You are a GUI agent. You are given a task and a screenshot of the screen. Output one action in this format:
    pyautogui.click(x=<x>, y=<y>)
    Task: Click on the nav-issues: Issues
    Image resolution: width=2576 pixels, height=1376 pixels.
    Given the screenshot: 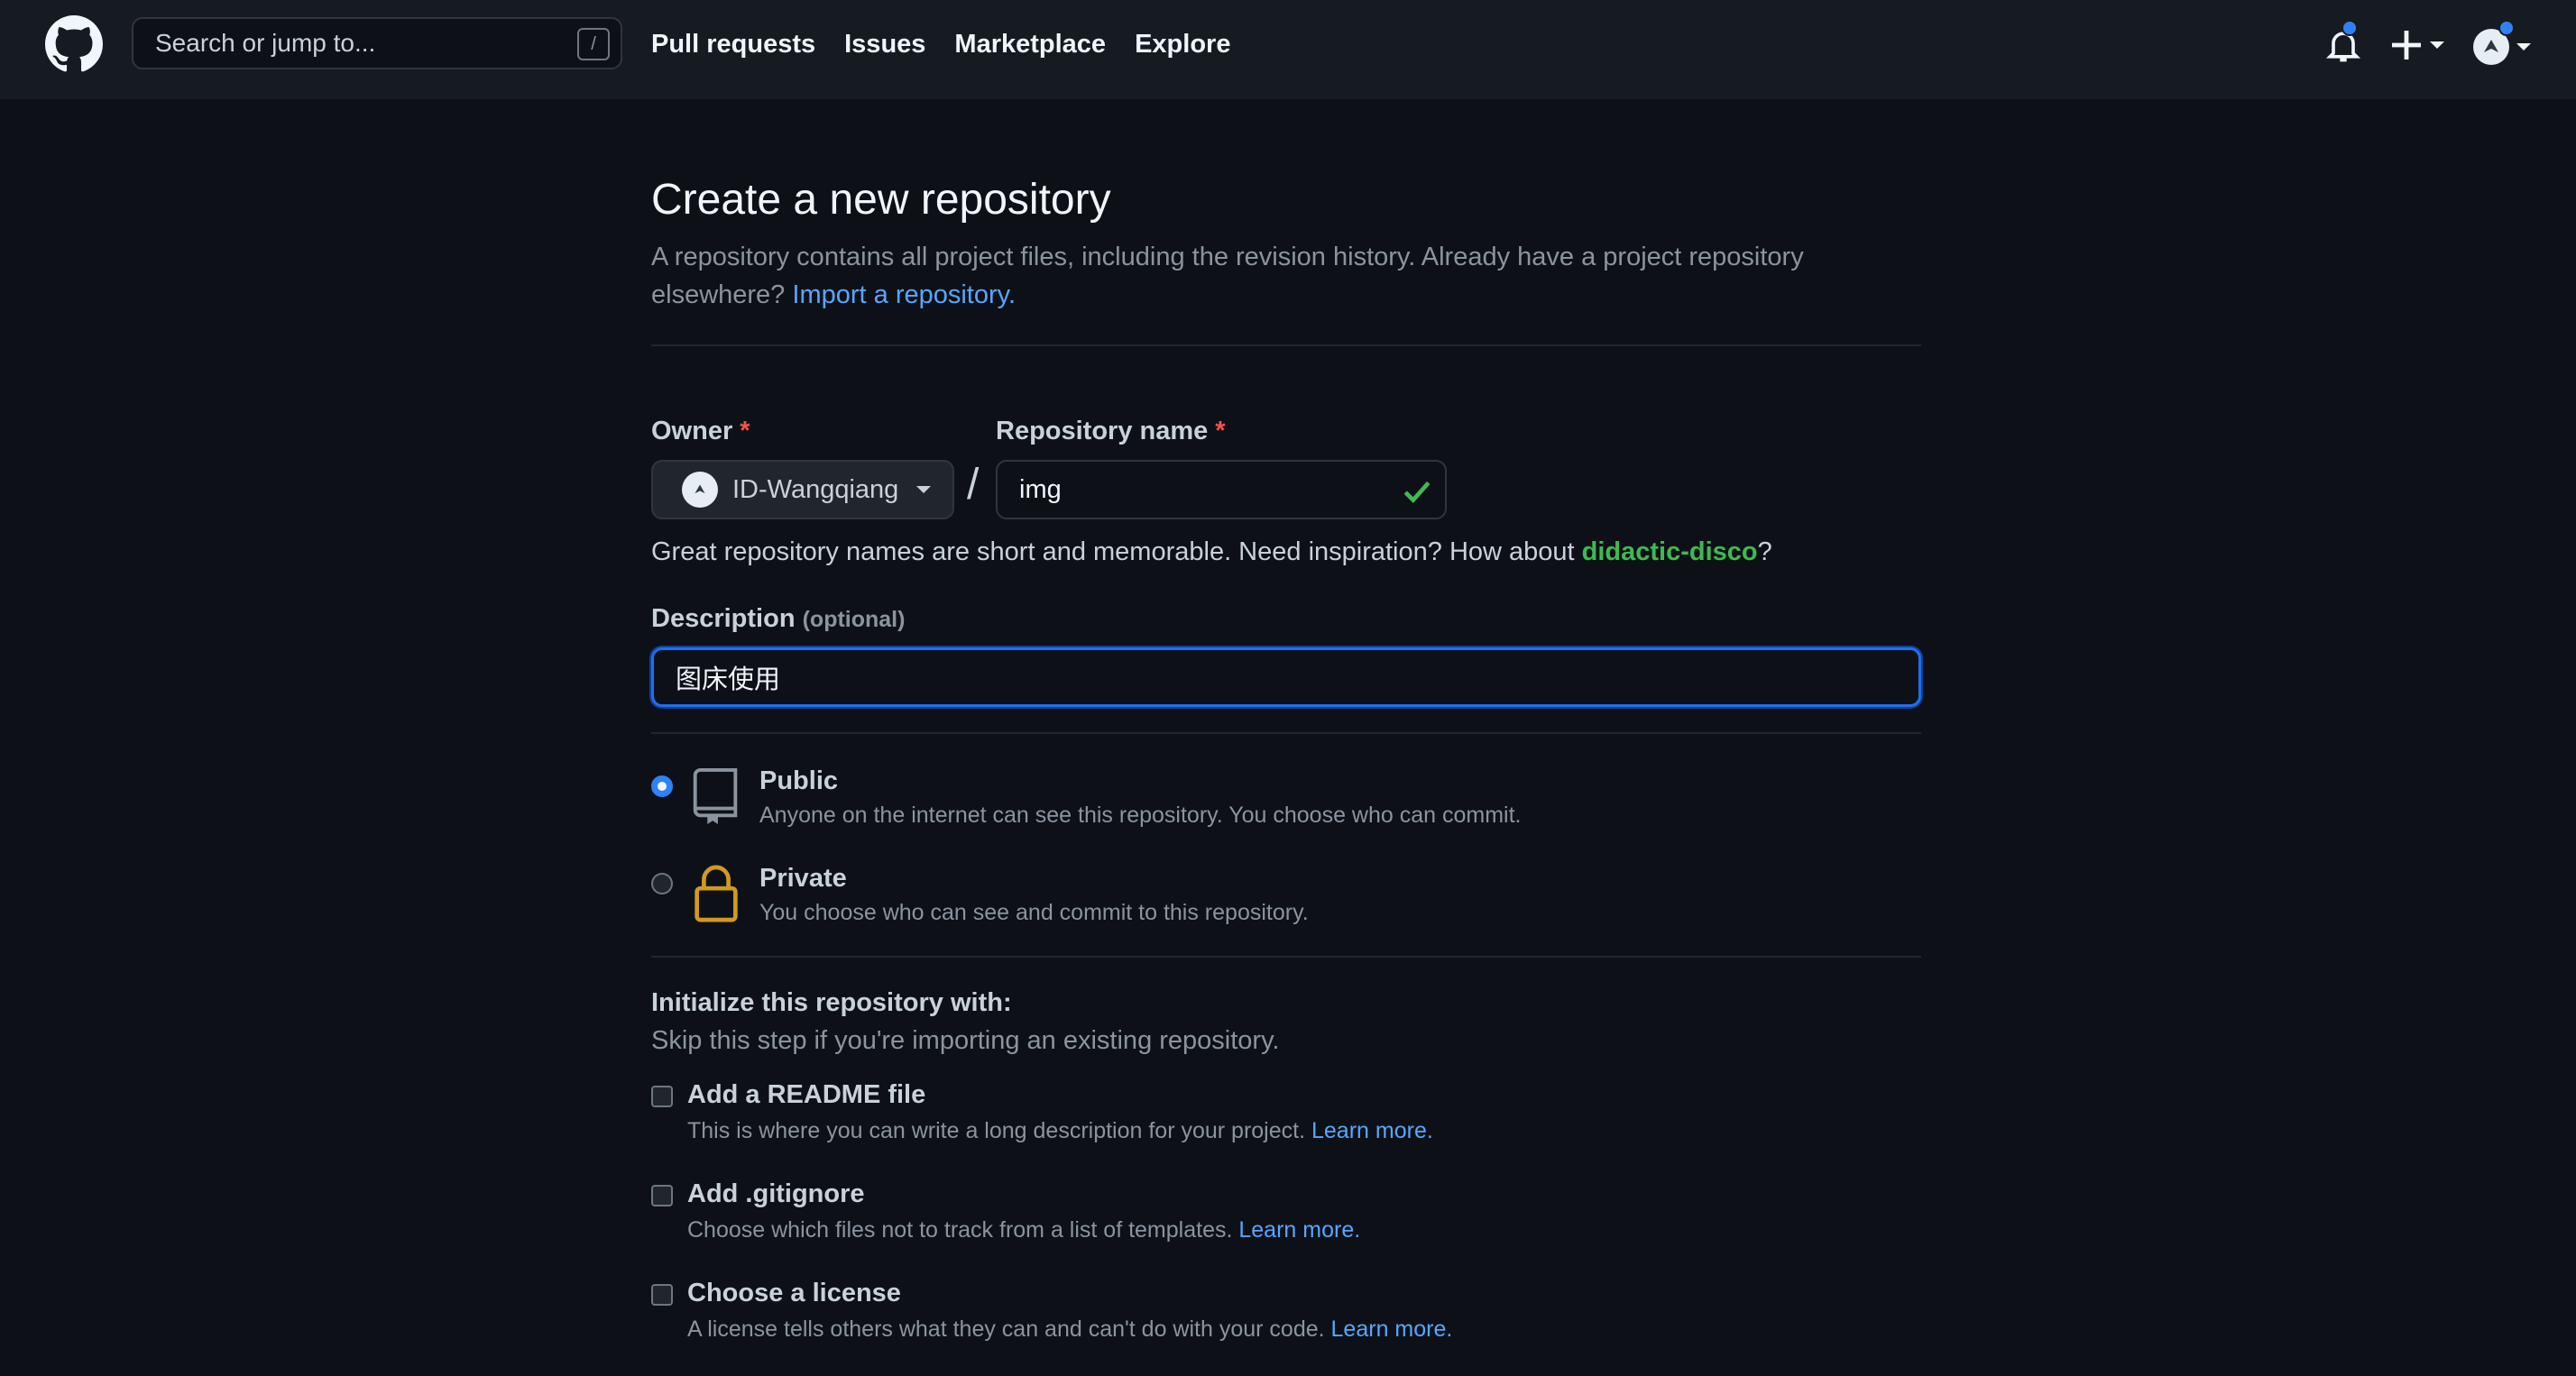 What is the action you would take?
    pyautogui.click(x=884, y=45)
    